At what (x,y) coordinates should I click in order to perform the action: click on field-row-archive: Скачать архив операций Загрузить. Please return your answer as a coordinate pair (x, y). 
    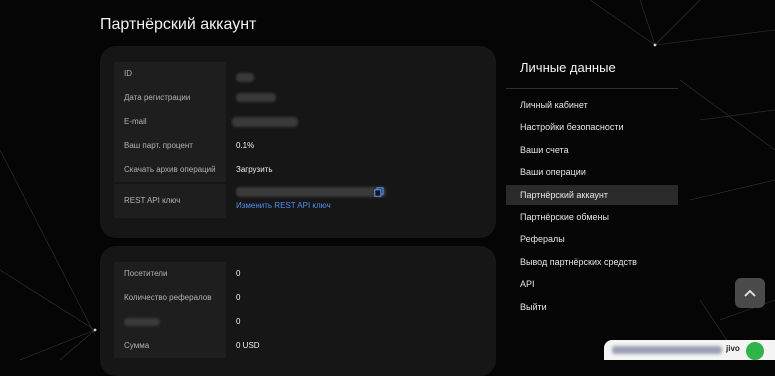
    Looking at the image, I should click on (299, 170).